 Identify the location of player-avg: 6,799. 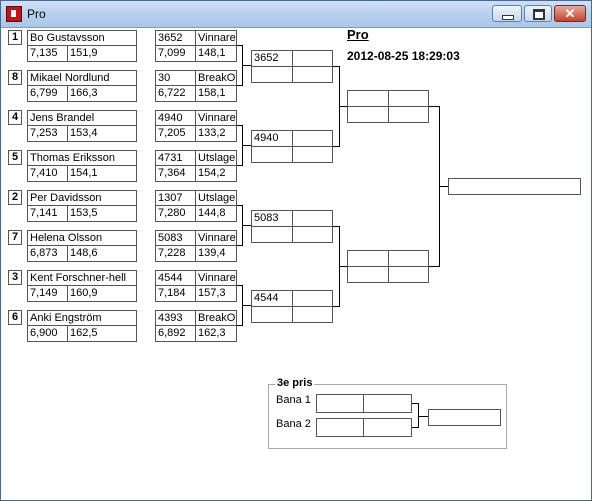
(48, 93).